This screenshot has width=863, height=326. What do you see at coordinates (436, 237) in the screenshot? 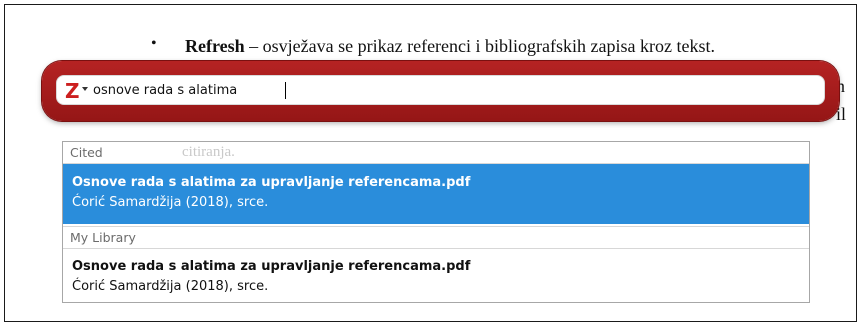
I see `section-header-my-library: My Library` at bounding box center [436, 237].